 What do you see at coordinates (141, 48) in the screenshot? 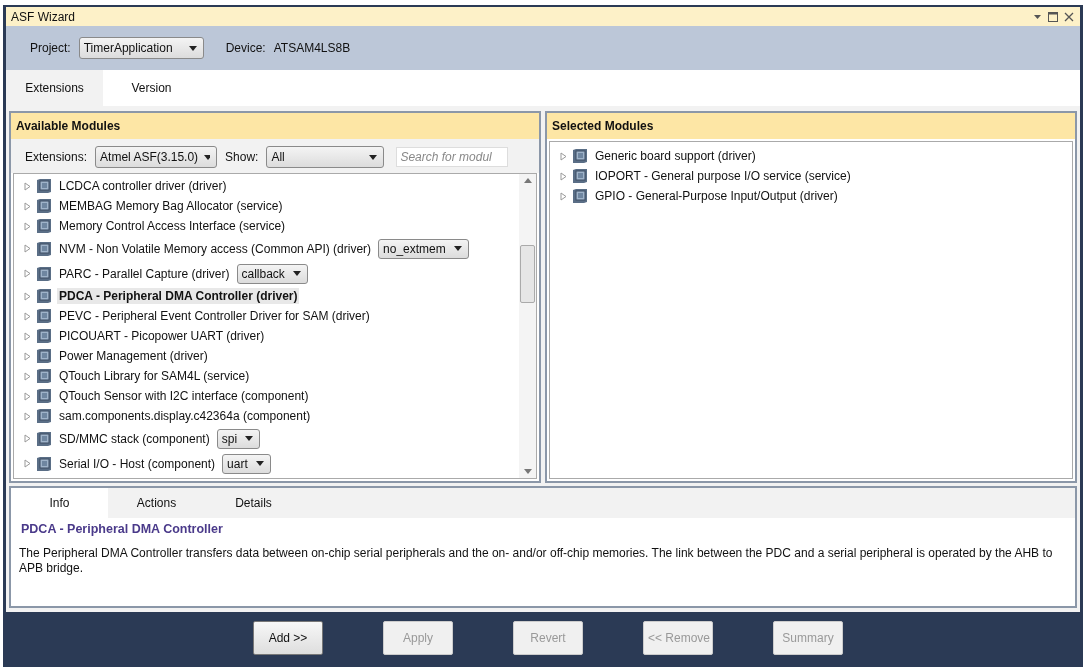
I see `project-dropdown: TimerApplication` at bounding box center [141, 48].